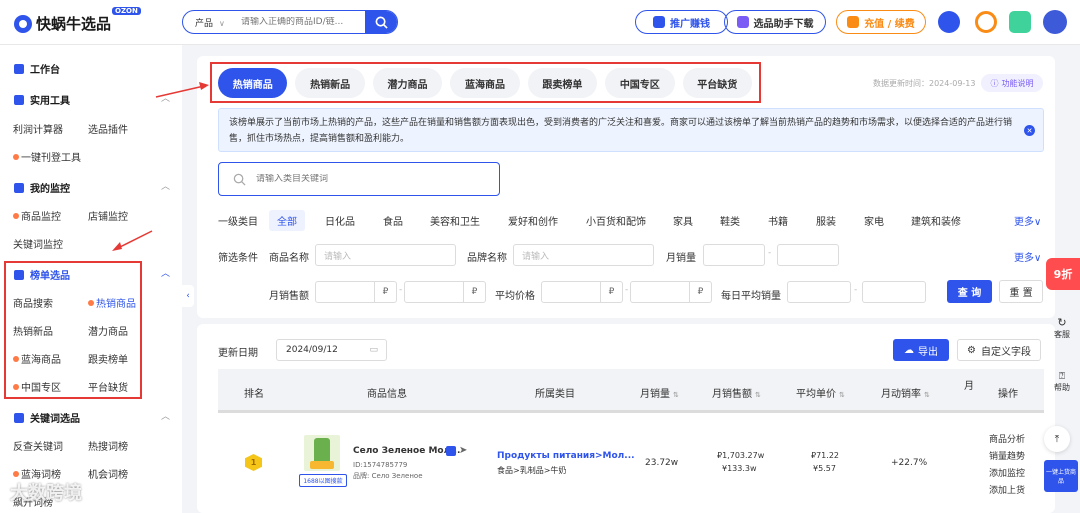 This screenshot has height=513, width=1080. Describe the element at coordinates (322, 453) in the screenshot. I see `product-thumbnail` at that location.